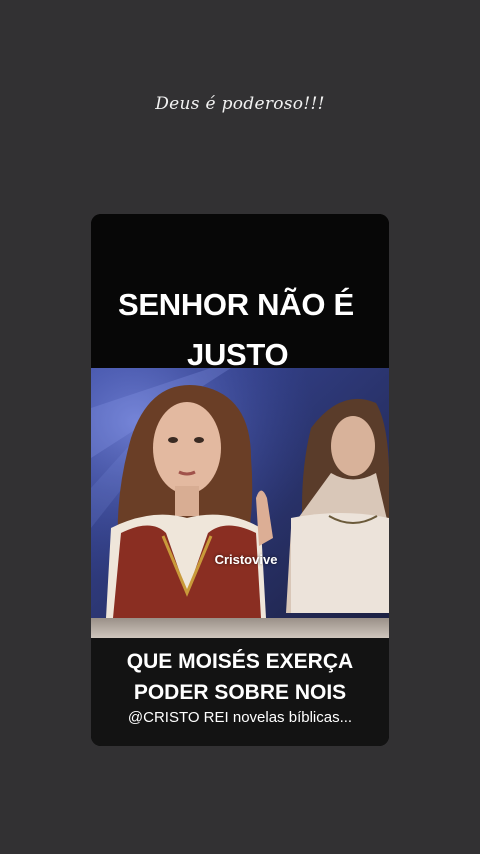 The width and height of the screenshot is (480, 854). I want to click on story-caption: Deus é poderoso!!!, so click(240, 104).